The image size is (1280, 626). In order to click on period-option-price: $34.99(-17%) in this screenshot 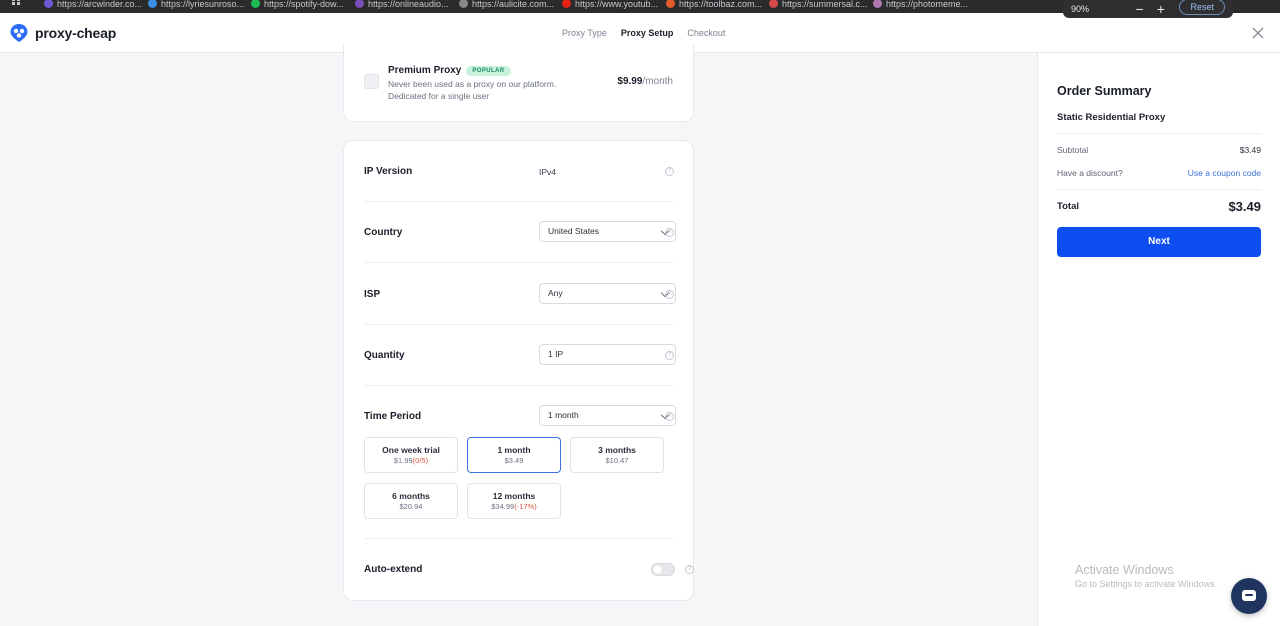, I will do `click(514, 506)`.